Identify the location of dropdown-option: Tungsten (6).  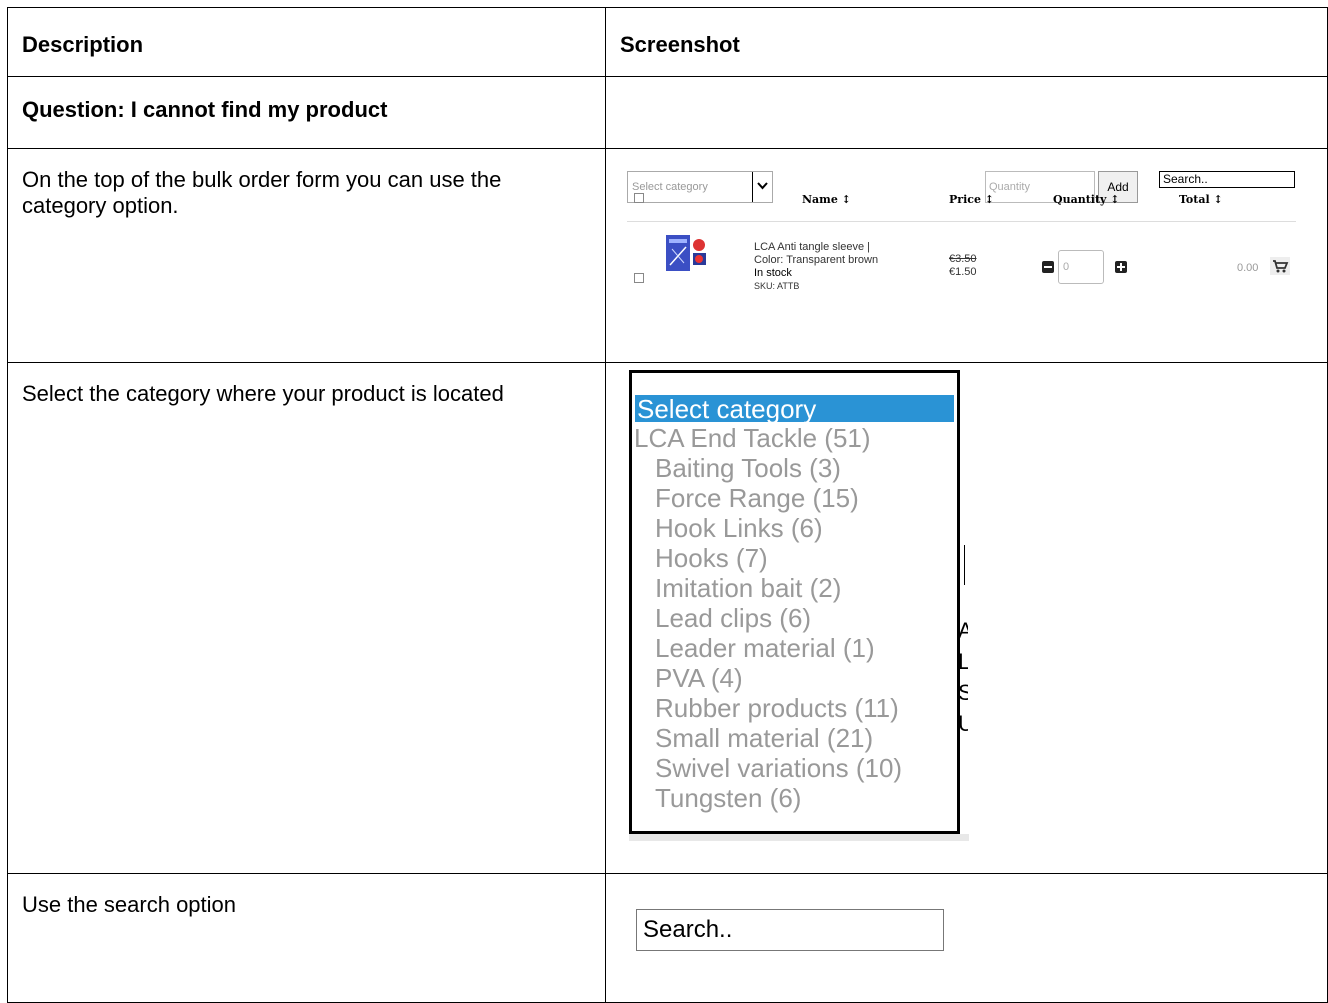
(728, 798).